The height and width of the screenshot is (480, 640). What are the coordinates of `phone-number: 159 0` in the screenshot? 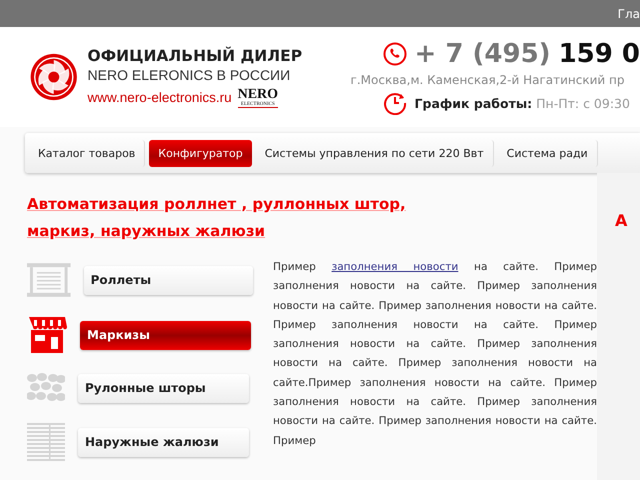 It's located at (599, 54).